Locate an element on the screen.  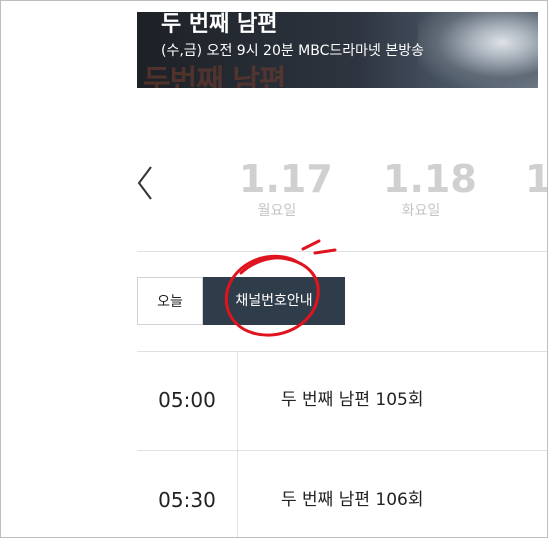
schedule-row: 05:00 두 번째 남편 105회 is located at coordinates (342, 401).